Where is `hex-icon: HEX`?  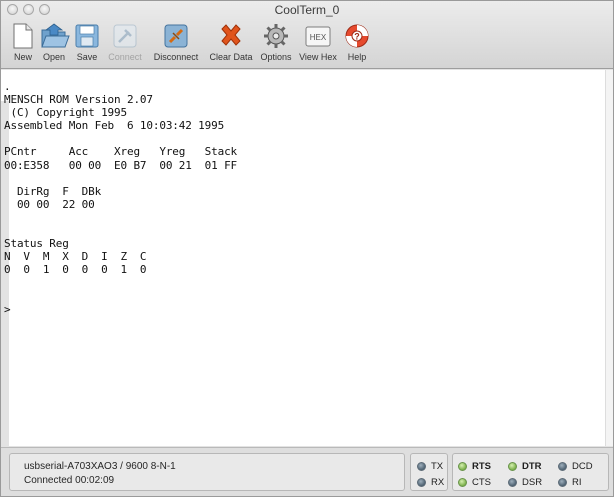 hex-icon: HEX is located at coordinates (318, 36).